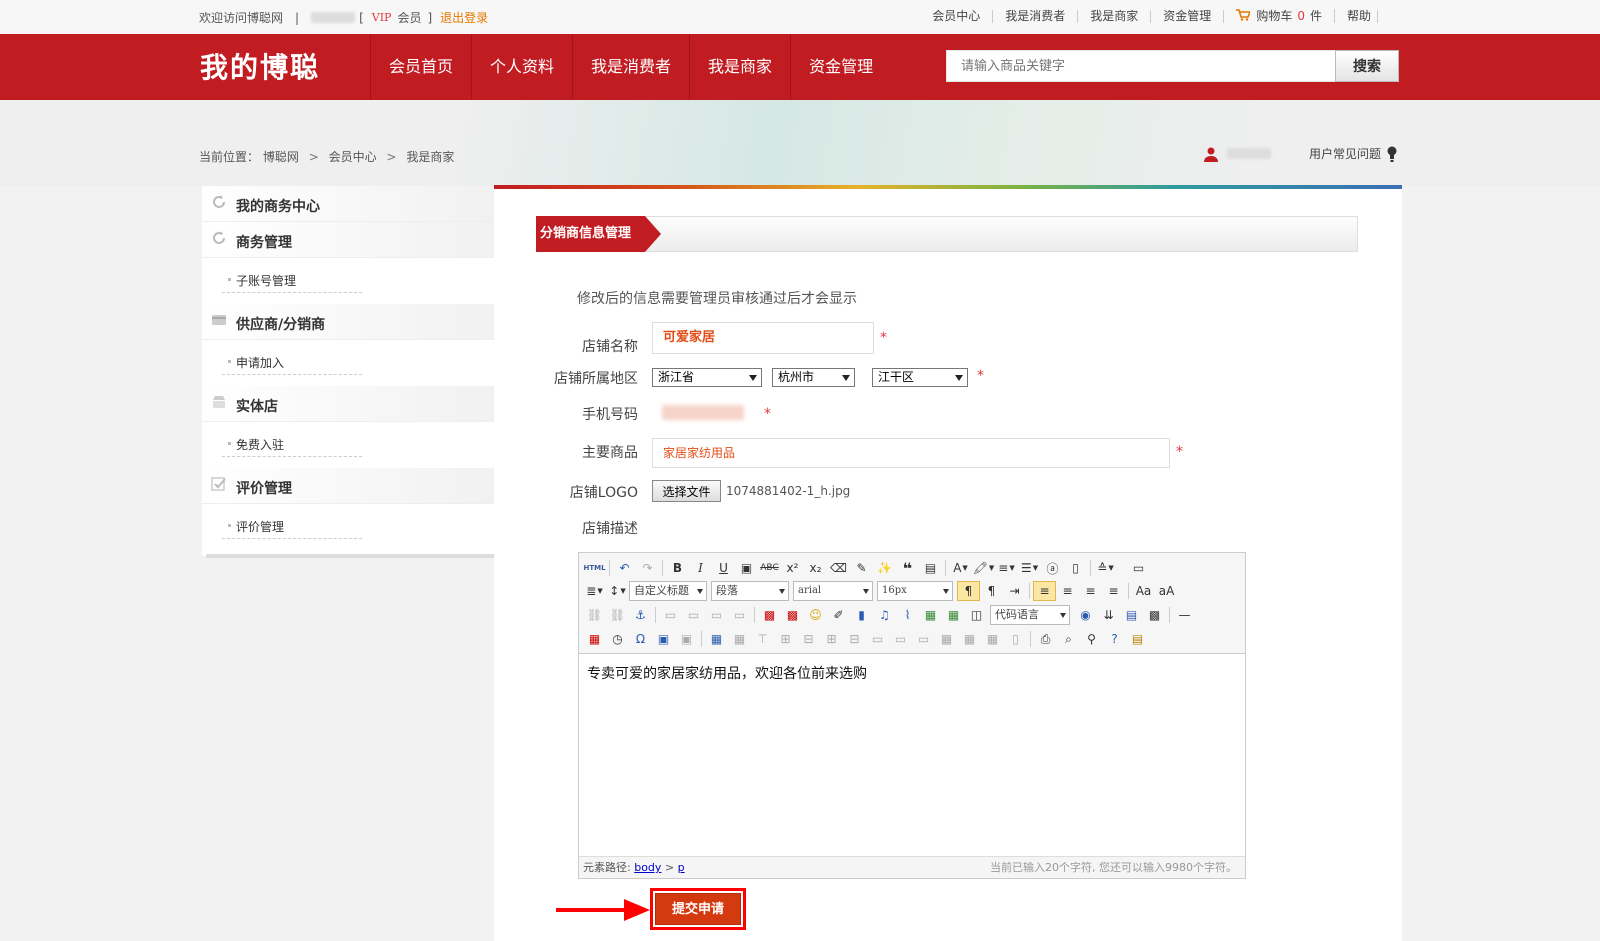 This screenshot has width=1600, height=941. I want to click on undo-icon: ↶, so click(624, 568).